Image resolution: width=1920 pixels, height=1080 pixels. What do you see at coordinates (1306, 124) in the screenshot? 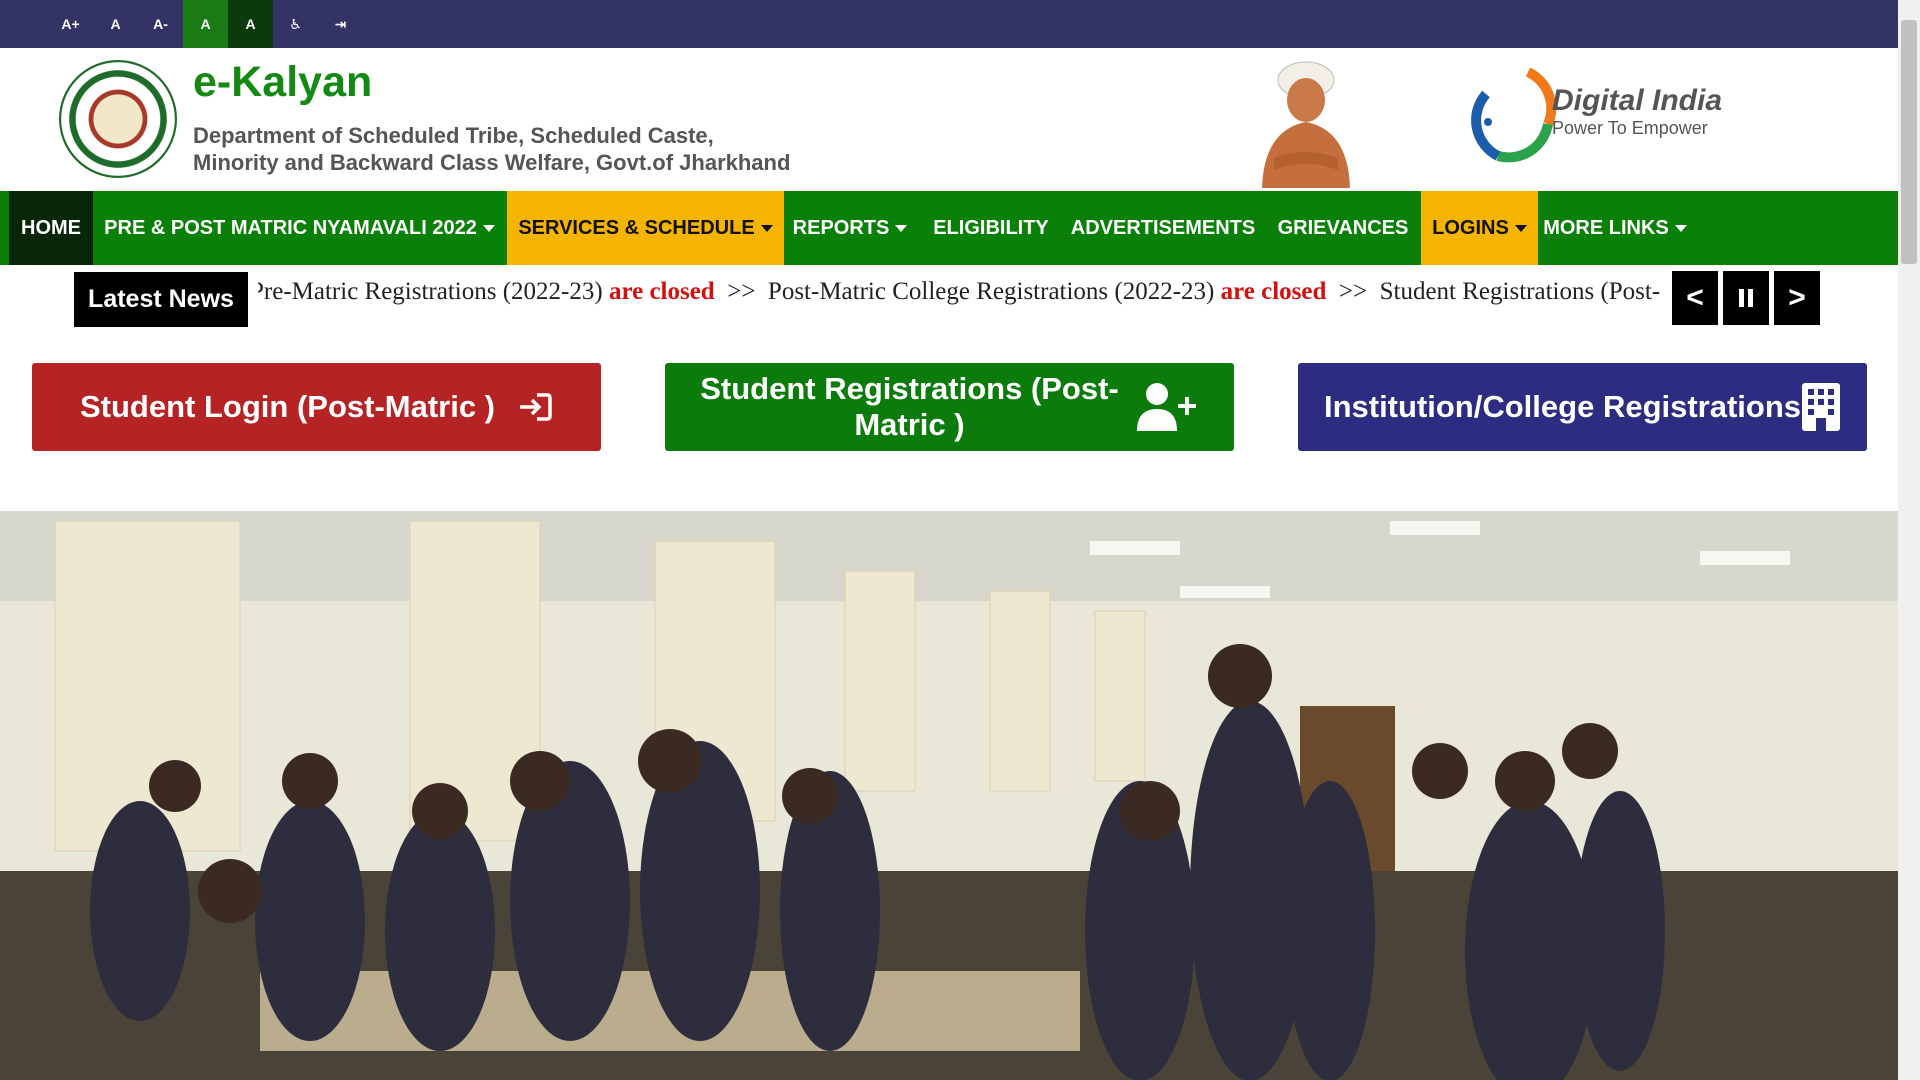
I see `birsa-munda-illustration` at bounding box center [1306, 124].